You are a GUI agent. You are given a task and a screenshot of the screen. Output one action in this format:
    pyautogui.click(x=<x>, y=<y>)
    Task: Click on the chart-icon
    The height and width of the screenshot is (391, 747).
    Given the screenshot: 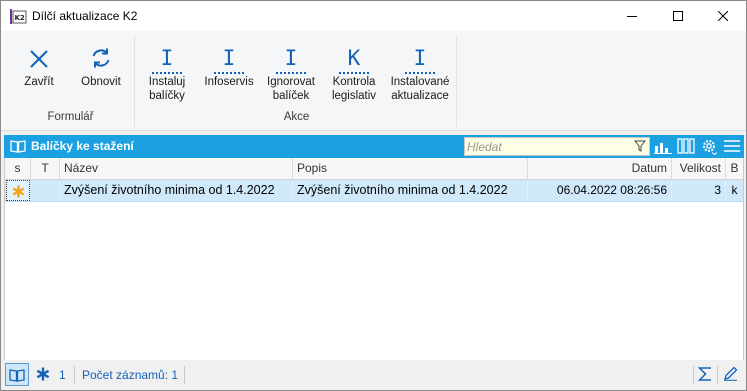 What is the action you would take?
    pyautogui.click(x=663, y=146)
    